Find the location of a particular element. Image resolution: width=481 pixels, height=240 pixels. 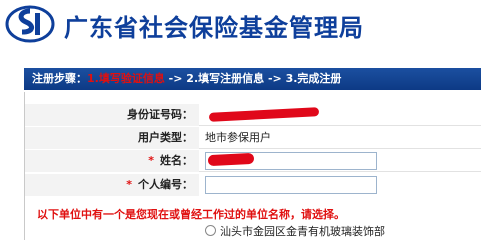

user-type-value: 地市参保用户 is located at coordinates (238, 137).